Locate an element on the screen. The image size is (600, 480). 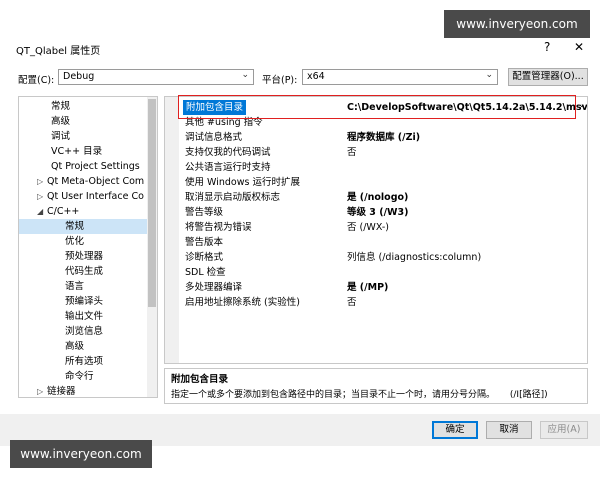
platform-value: x64 is located at coordinates (316, 76).